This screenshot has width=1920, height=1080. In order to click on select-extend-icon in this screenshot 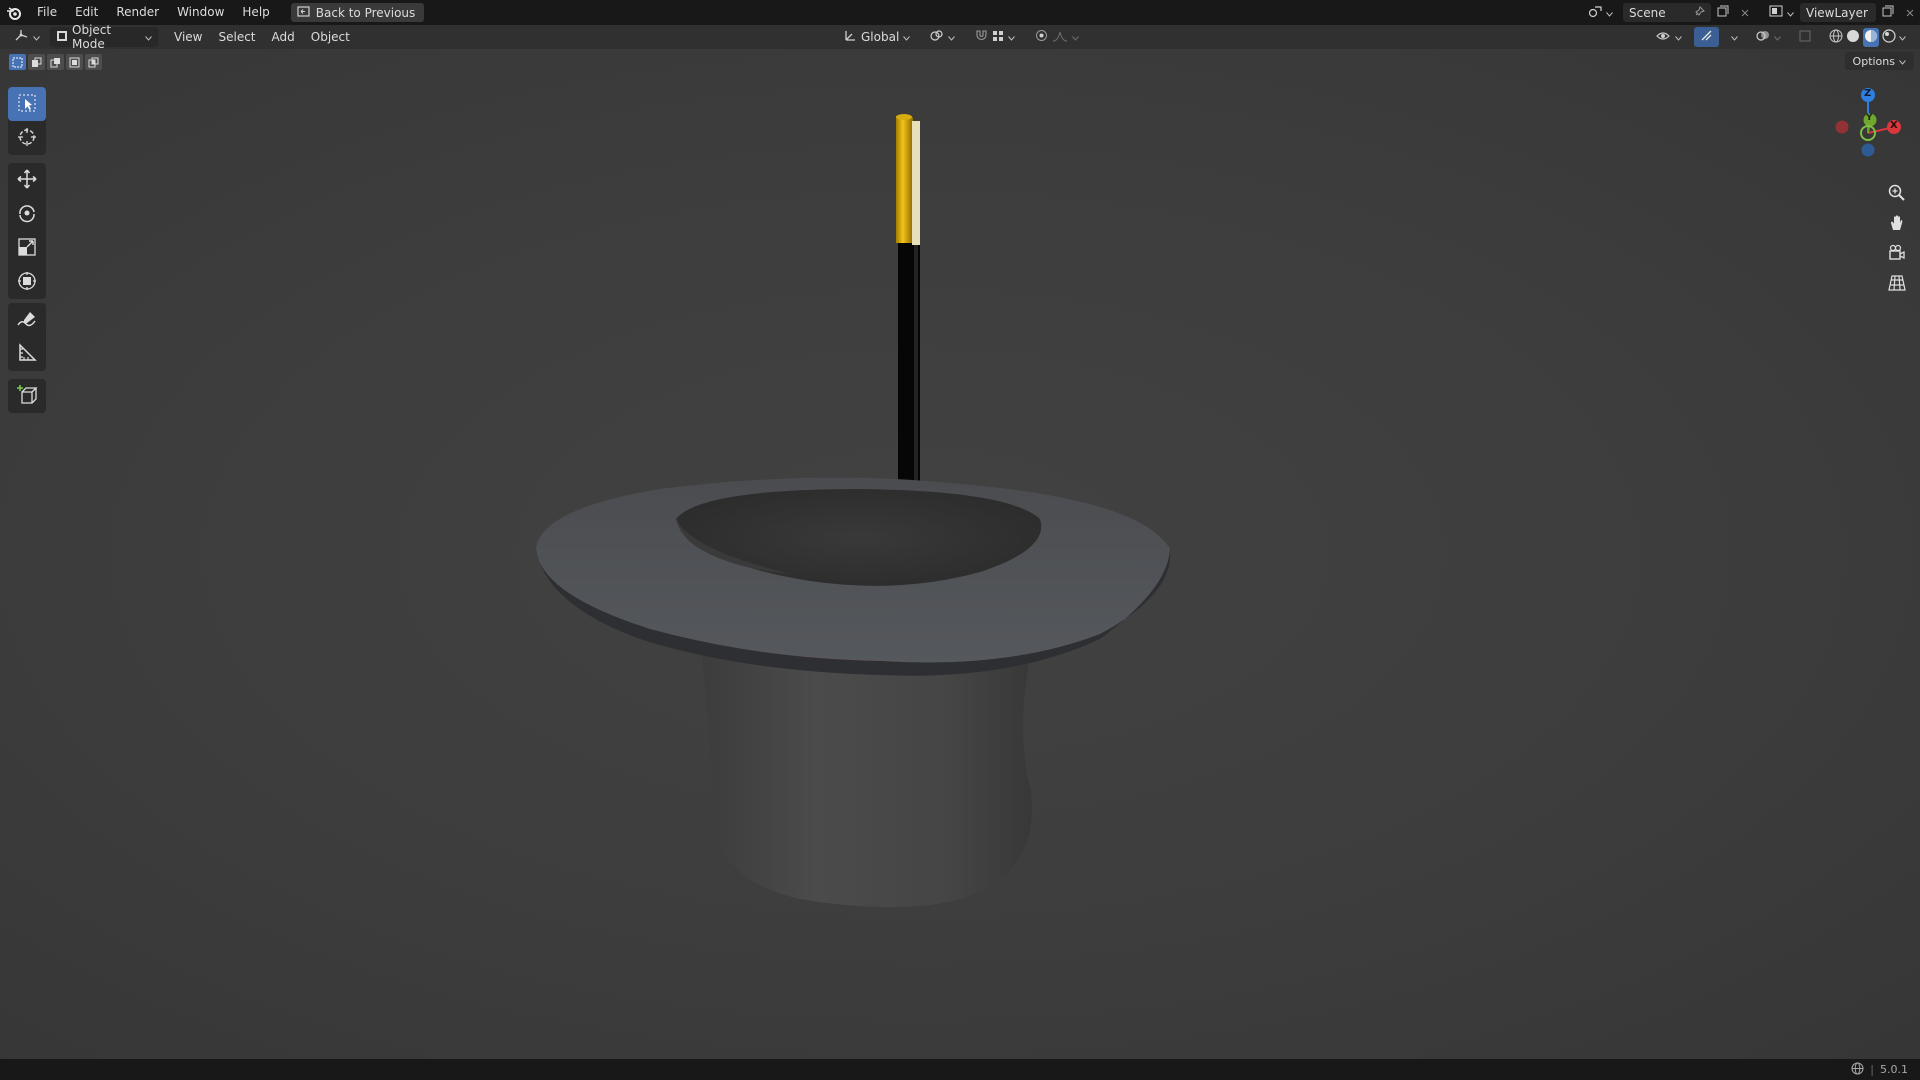, I will do `click(36, 62)`.